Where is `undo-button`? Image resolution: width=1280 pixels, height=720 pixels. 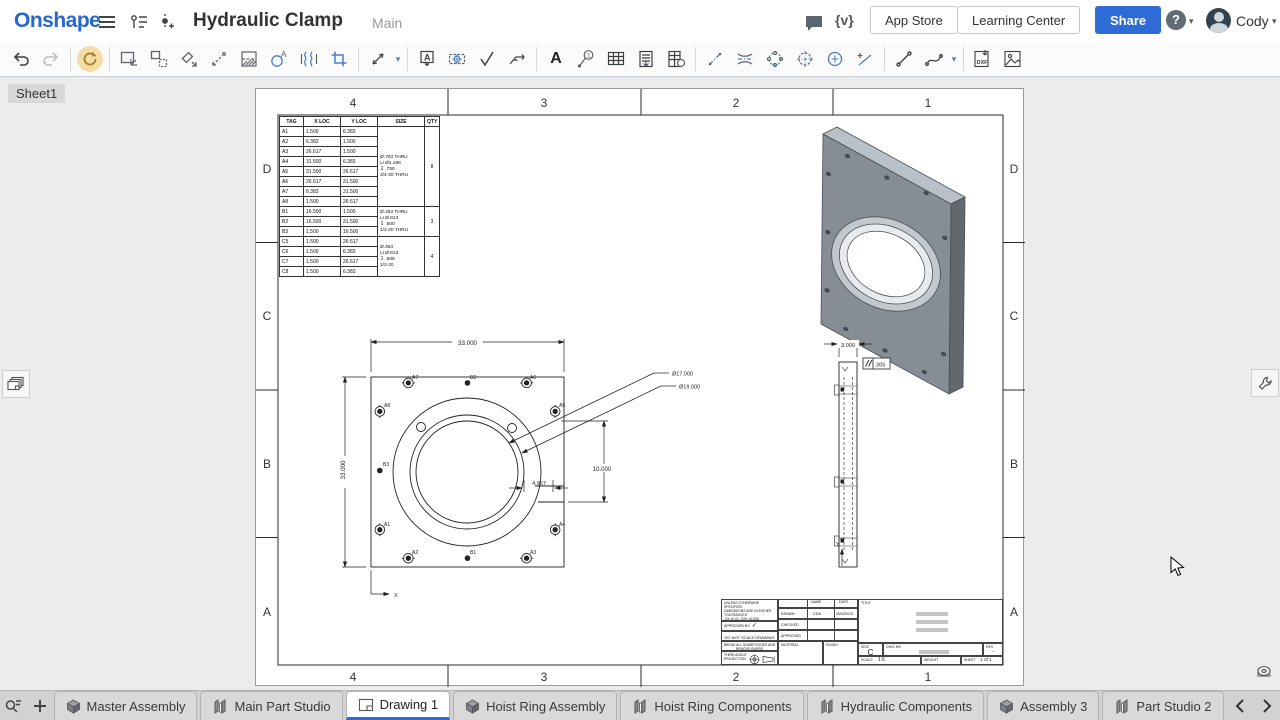
undo-button is located at coordinates (21, 59).